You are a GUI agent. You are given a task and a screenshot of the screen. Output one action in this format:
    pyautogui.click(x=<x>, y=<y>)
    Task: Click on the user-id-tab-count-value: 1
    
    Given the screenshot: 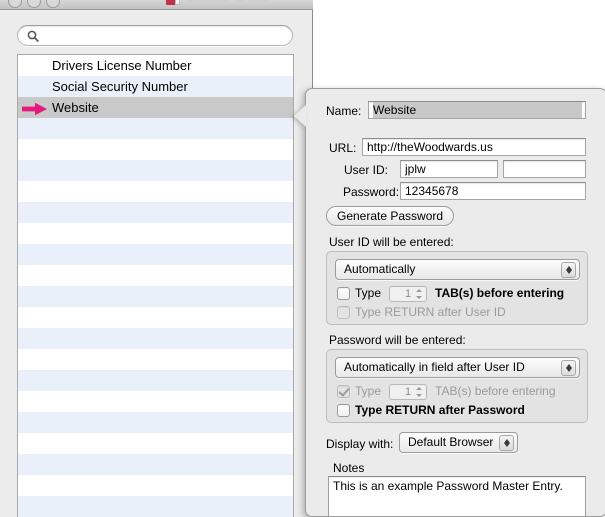 What is the action you would take?
    pyautogui.click(x=408, y=294)
    